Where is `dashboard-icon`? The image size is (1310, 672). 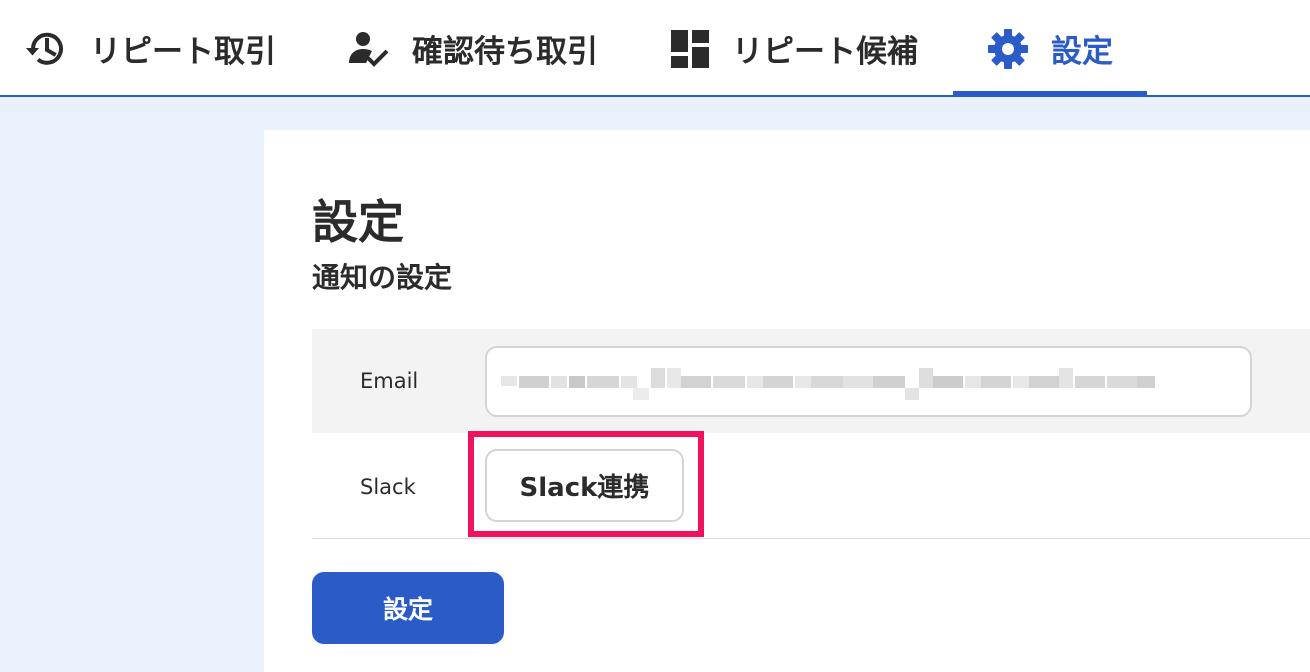 dashboard-icon is located at coordinates (690, 49).